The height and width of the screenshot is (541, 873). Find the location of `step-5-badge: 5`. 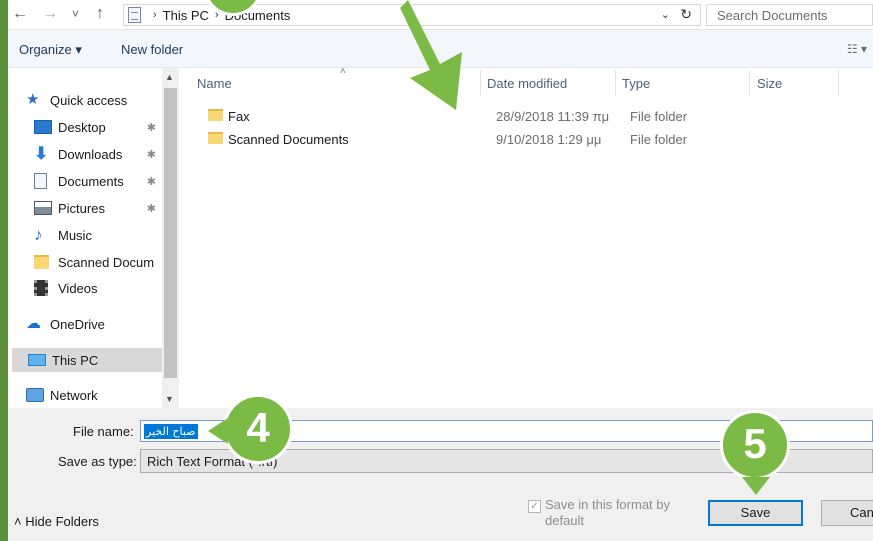

step-5-badge: 5 is located at coordinates (755, 445).